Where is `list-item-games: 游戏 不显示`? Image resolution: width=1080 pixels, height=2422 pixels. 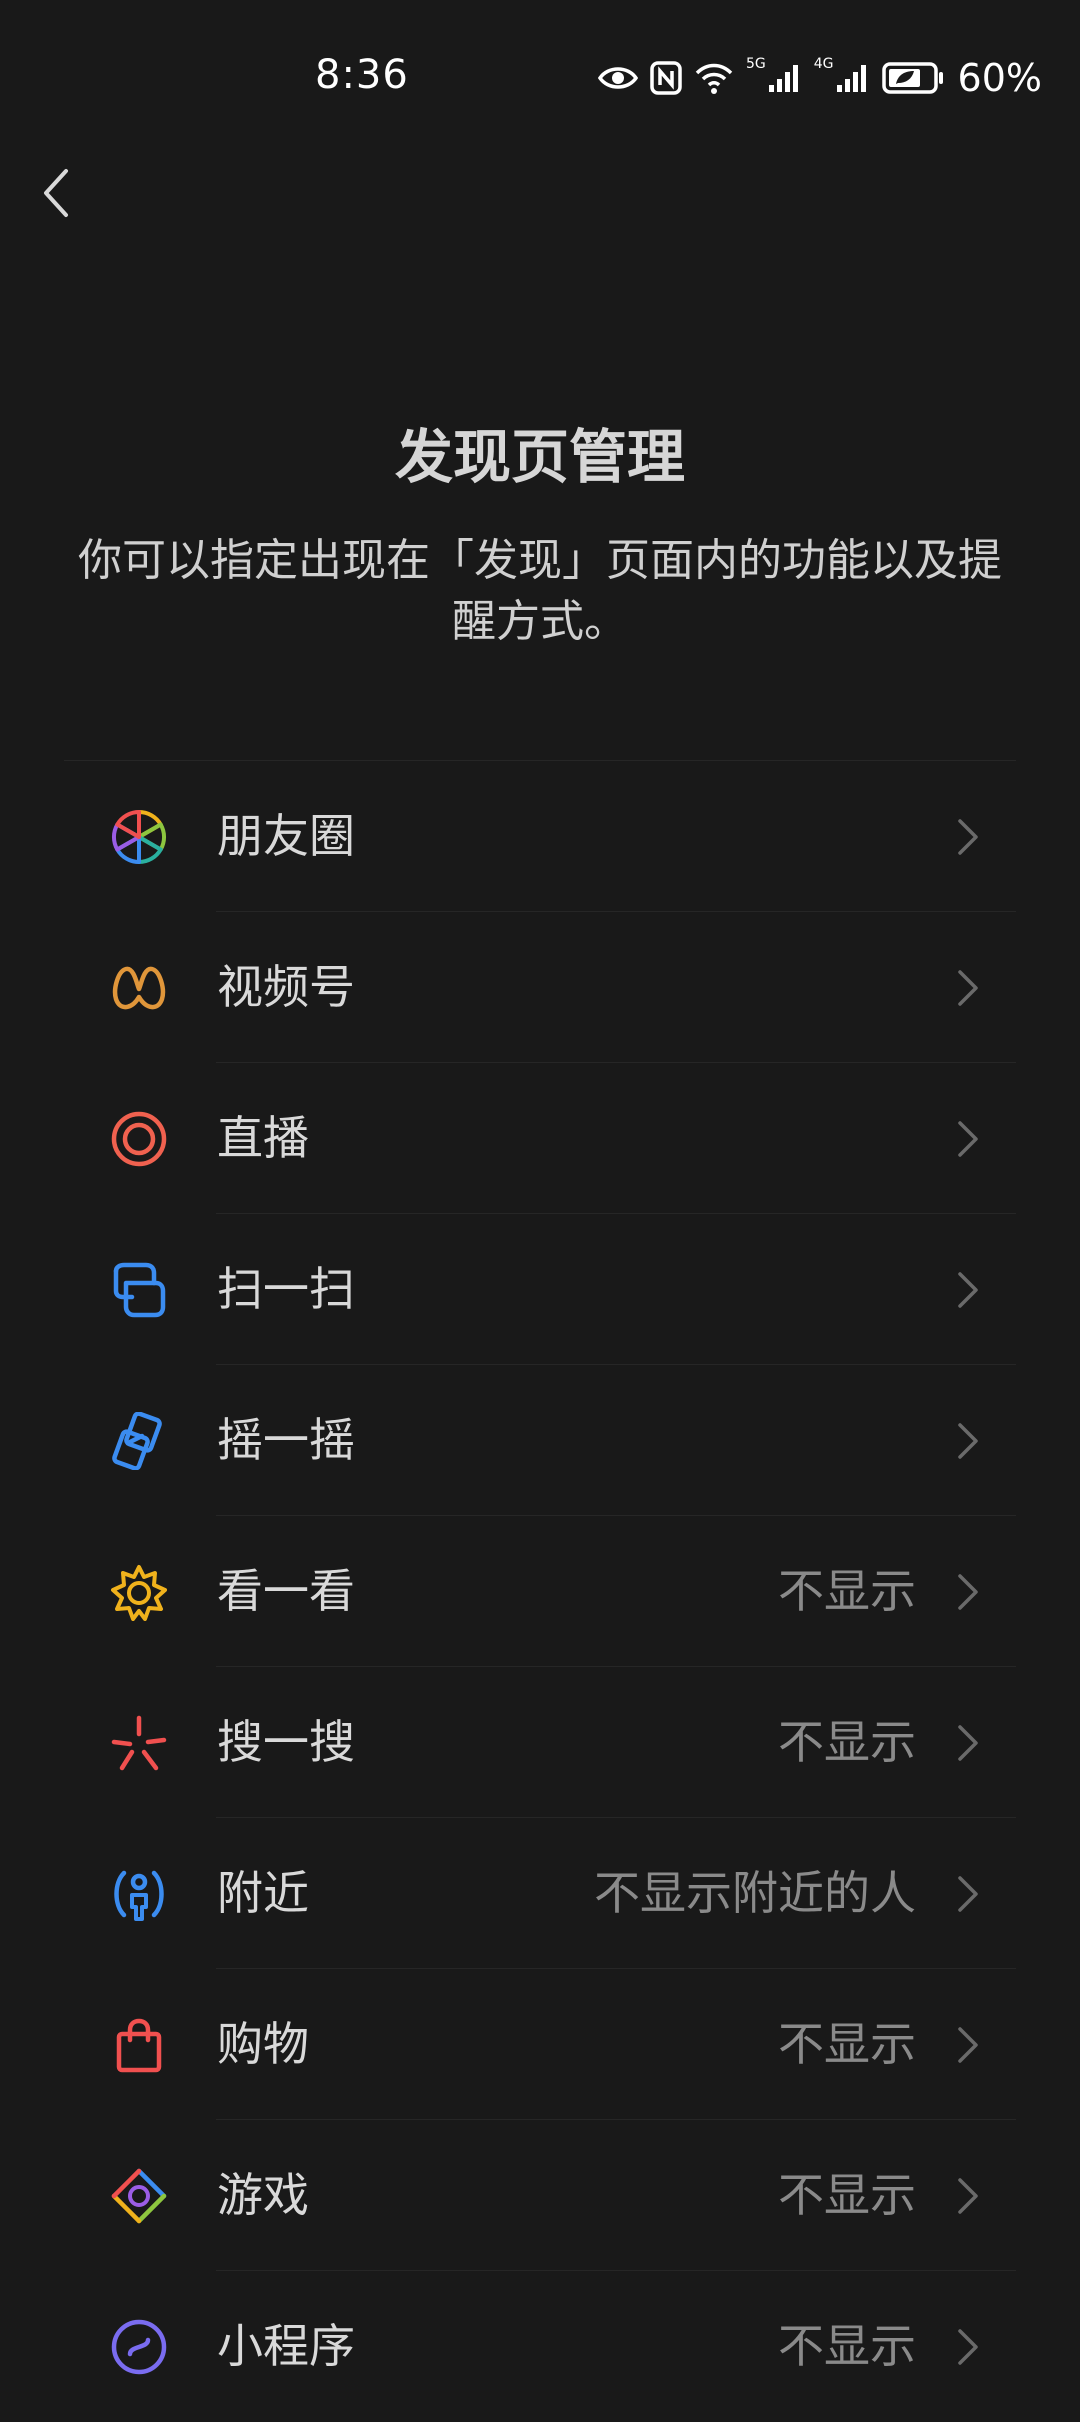 list-item-games: 游戏 不显示 is located at coordinates (540, 2195).